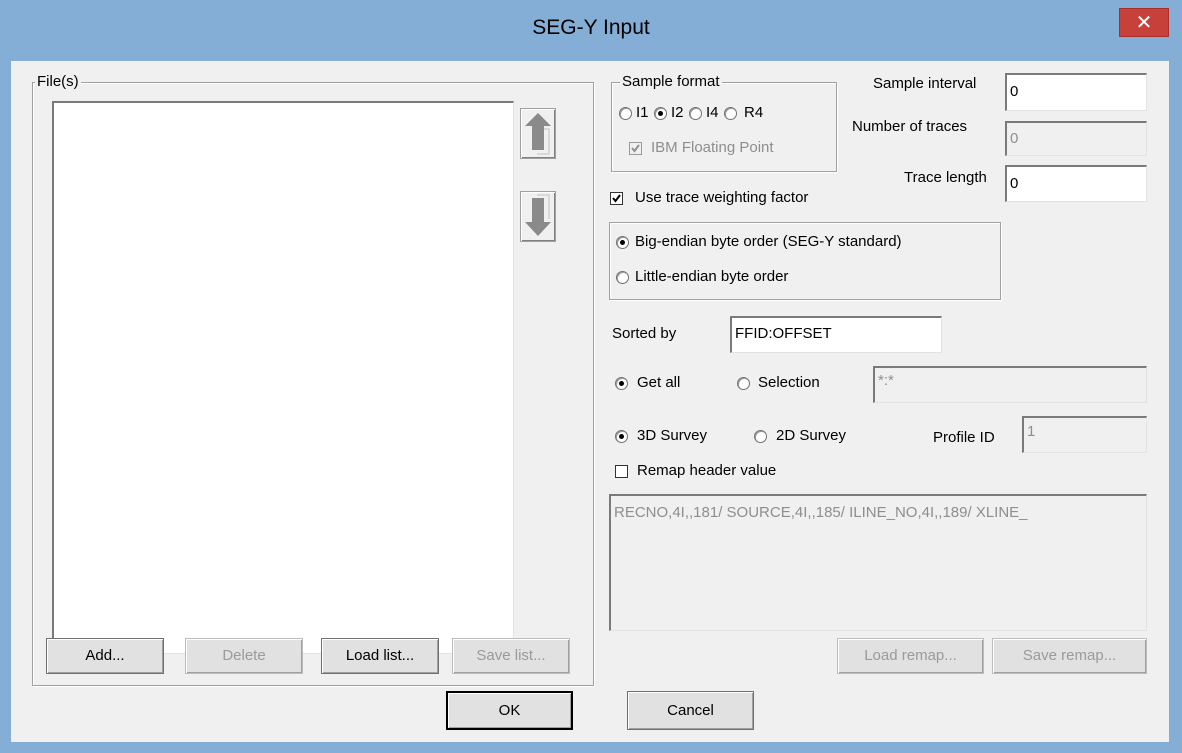 This screenshot has height=753, width=1182. I want to click on big-endian-radio, so click(622, 242).